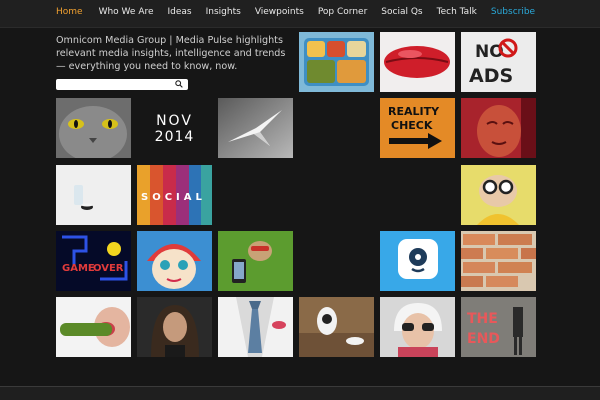 The image size is (600, 400). I want to click on issue-date: NOV 2014, so click(174, 128).